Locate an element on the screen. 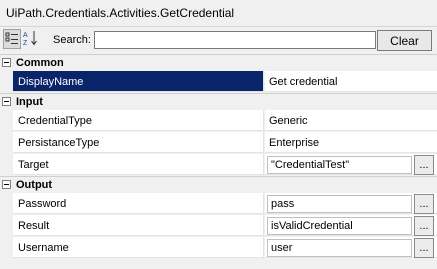 The width and height of the screenshot is (437, 269). property-value: Get credential is located at coordinates (351, 81).